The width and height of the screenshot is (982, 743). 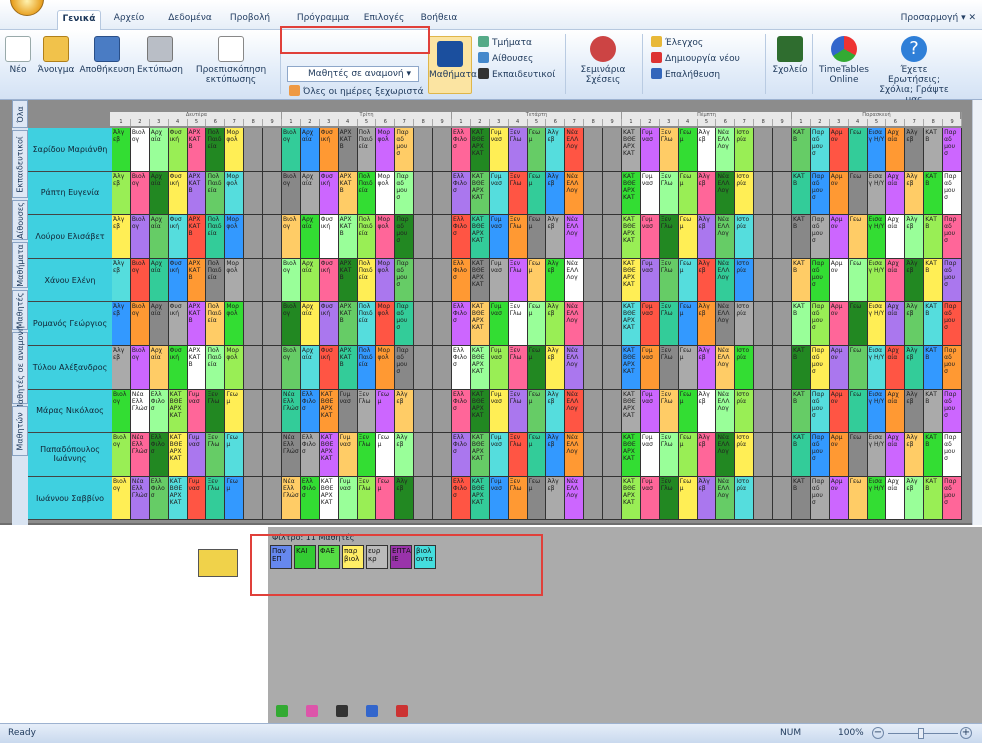 I want to click on timetable-cell: ΑΡΧ ΚΑΤ Β, so click(x=348, y=237).